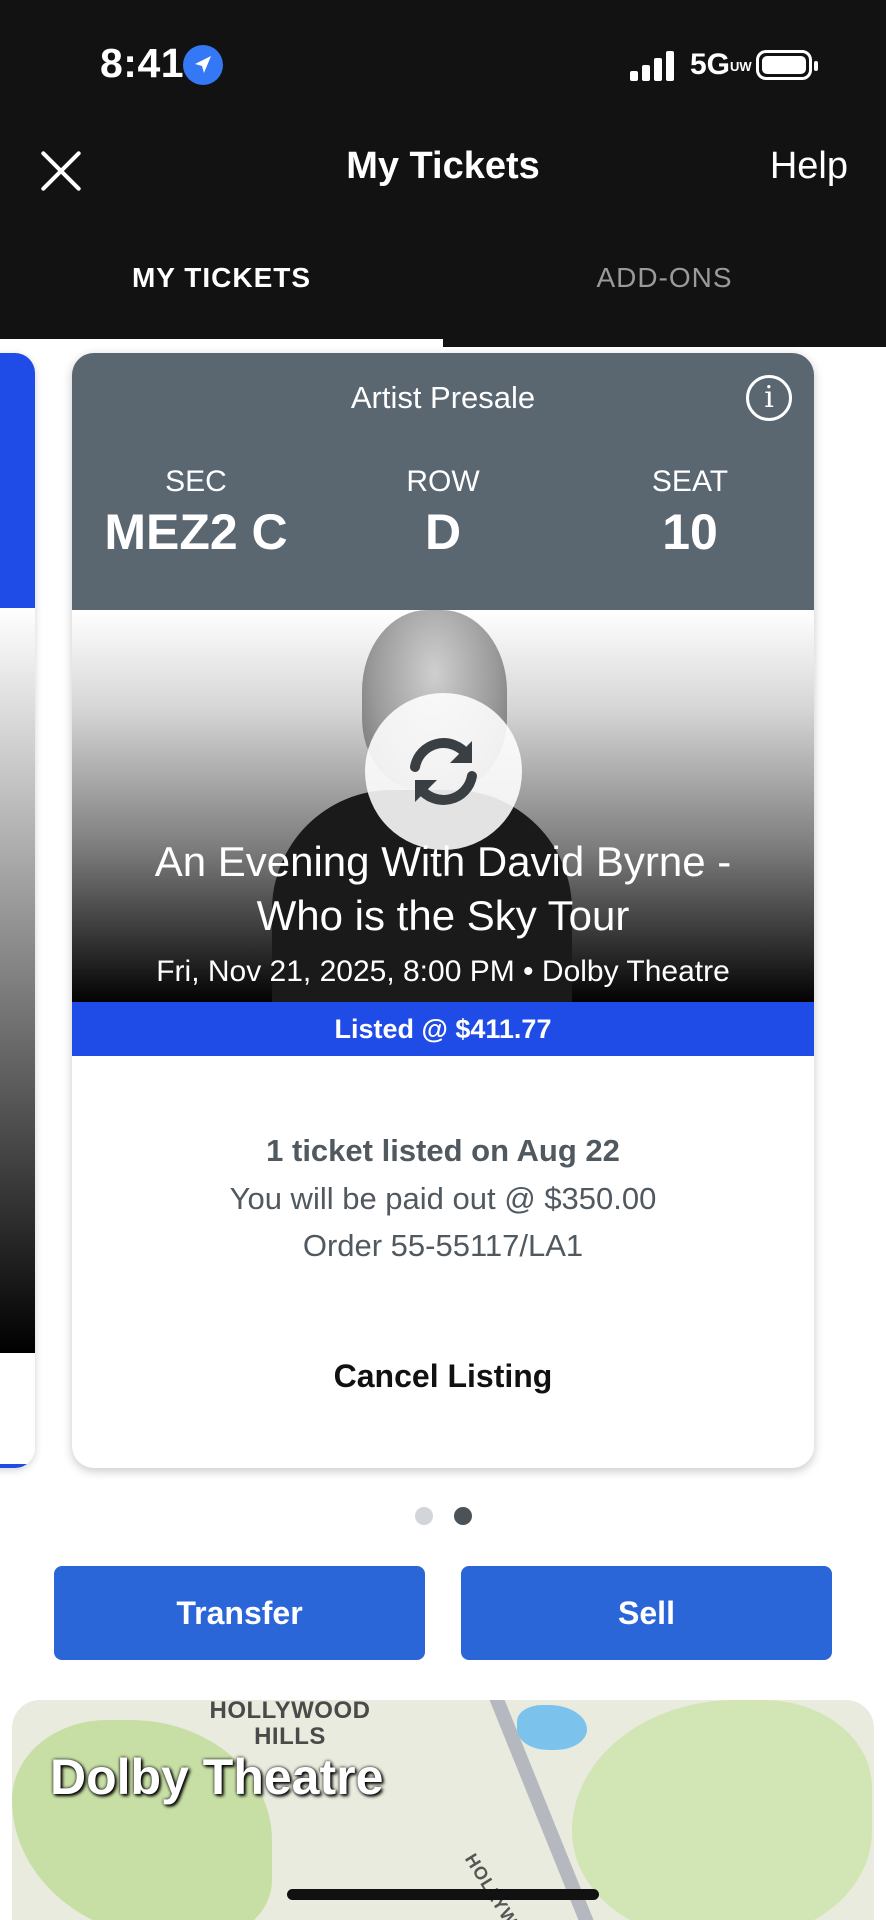 This screenshot has height=1920, width=886. Describe the element at coordinates (142, 63) in the screenshot. I see `status-time: 8:41` at that location.